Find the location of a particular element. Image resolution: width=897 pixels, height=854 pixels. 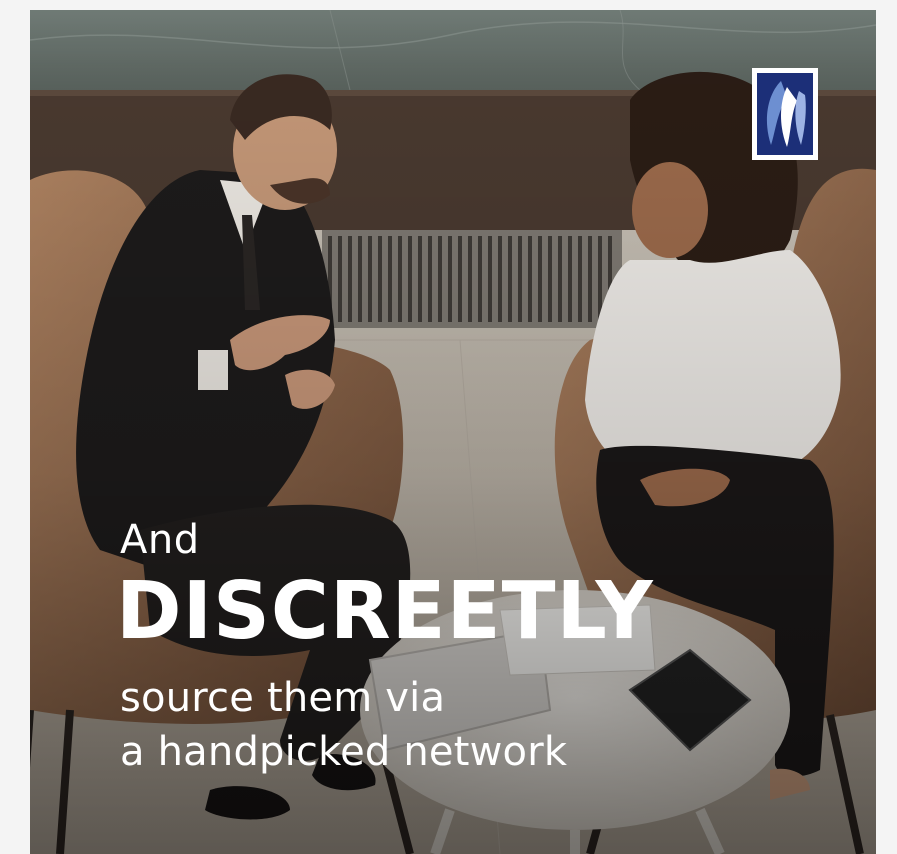

bank-logo-icon is located at coordinates (785, 114).